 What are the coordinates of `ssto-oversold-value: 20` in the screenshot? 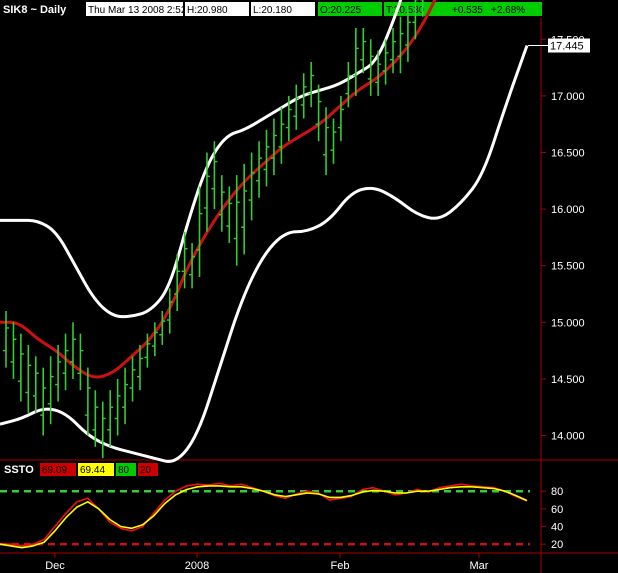 It's located at (146, 470).